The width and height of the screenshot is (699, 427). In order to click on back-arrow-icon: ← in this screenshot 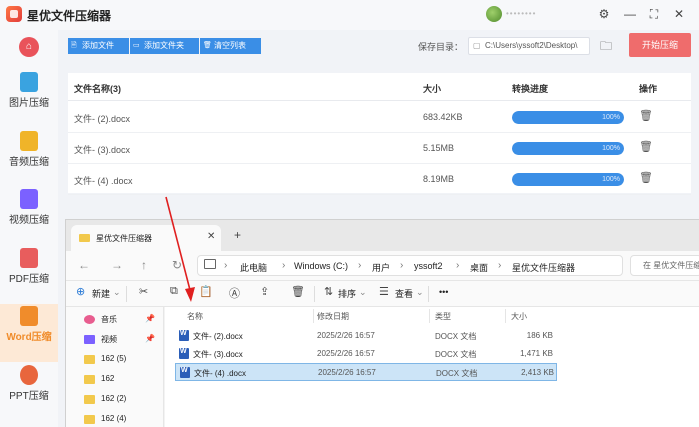, I will do `click(84, 265)`.